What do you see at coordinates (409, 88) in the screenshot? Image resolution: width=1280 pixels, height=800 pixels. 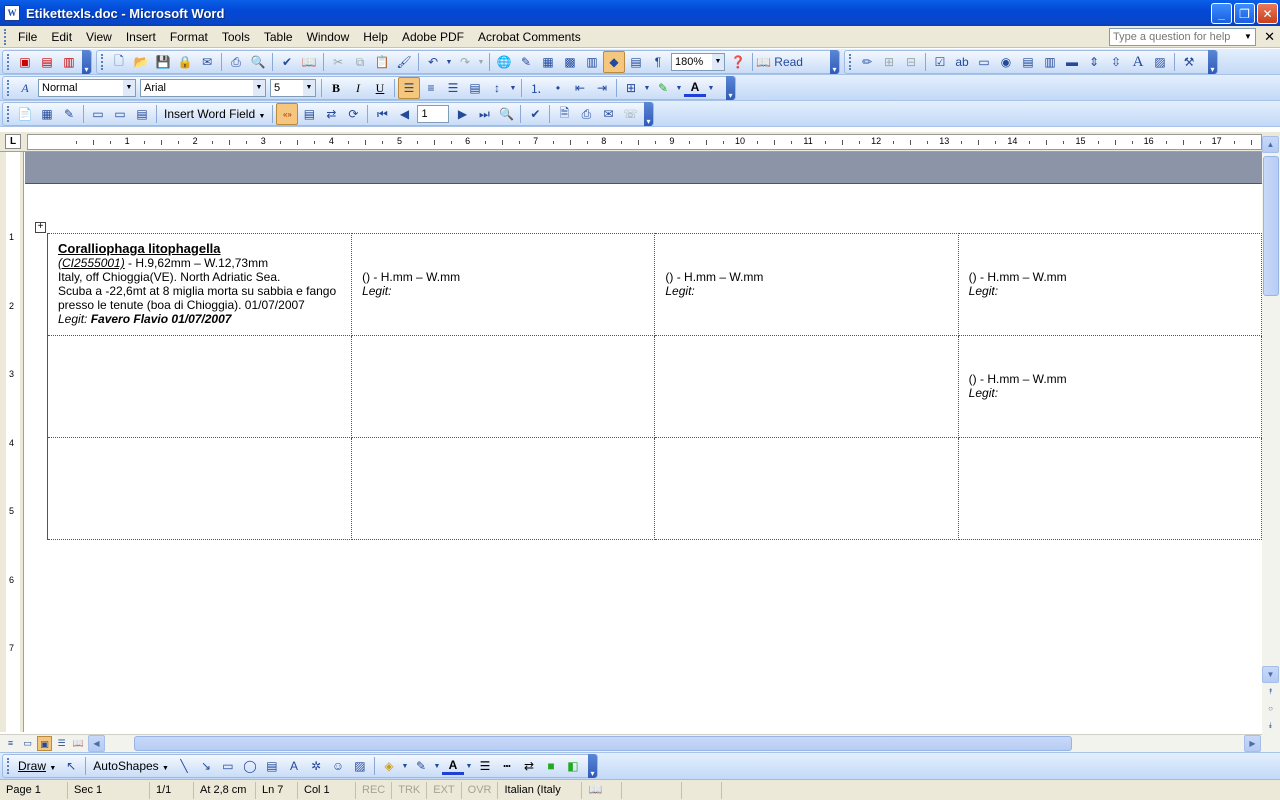 I see `align-left-icon: ☰` at bounding box center [409, 88].